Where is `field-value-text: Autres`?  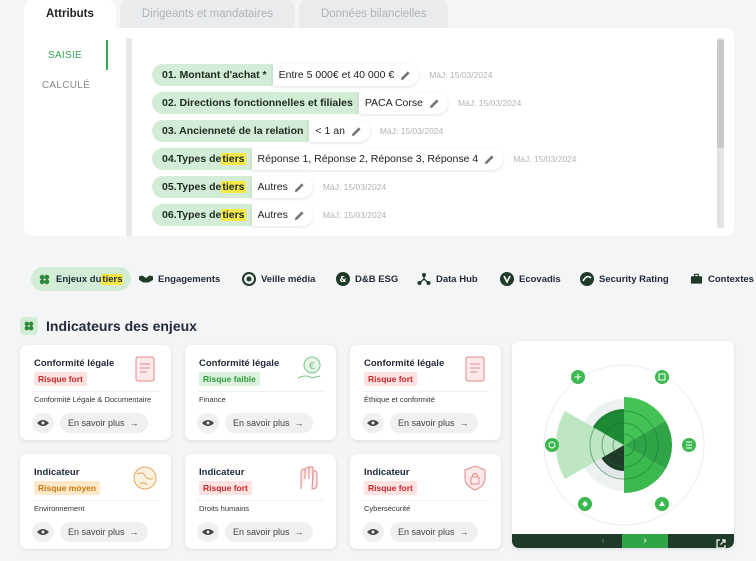
field-value-text: Autres is located at coordinates (272, 187).